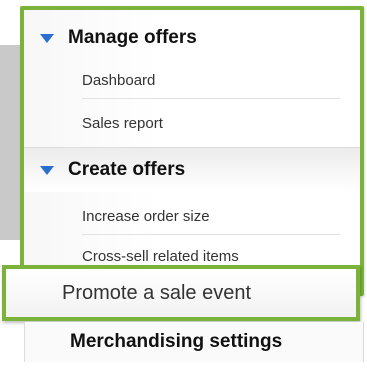 The height and width of the screenshot is (369, 367). Describe the element at coordinates (211, 80) in the screenshot. I see `menu-item-dashboard: Dashboard` at that location.